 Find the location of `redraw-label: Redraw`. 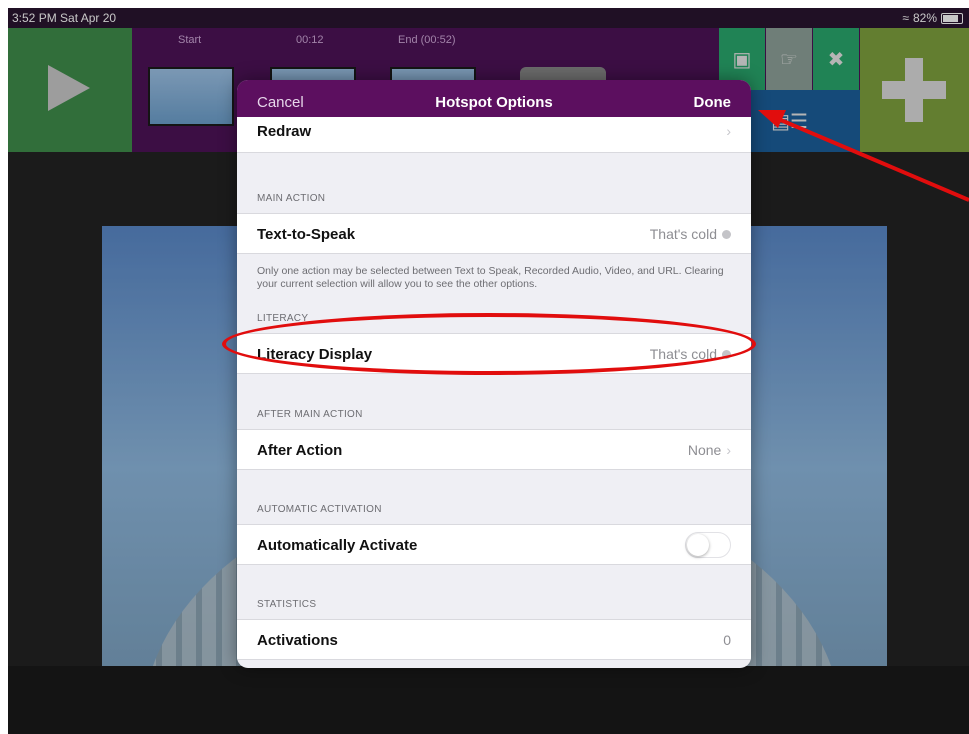

redraw-label: Redraw is located at coordinates (284, 131).